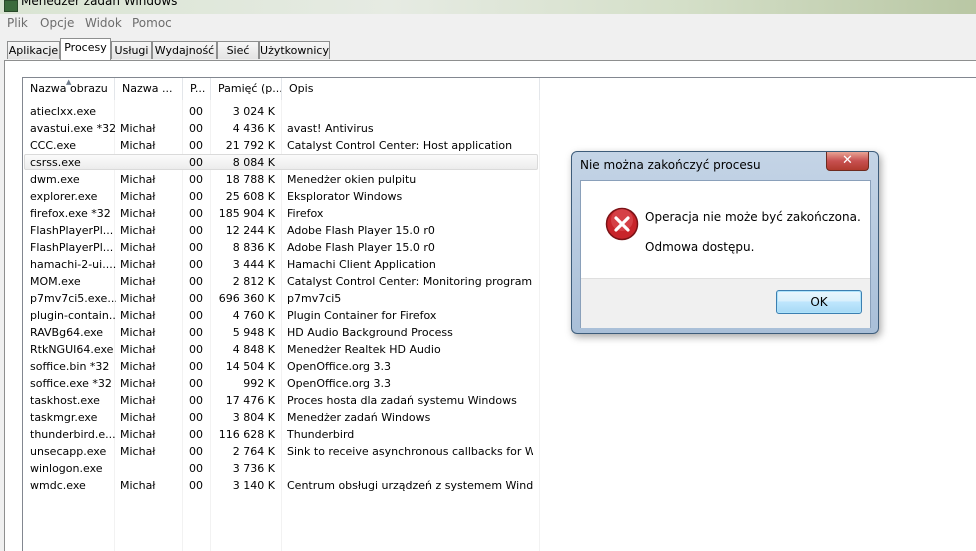 The width and height of the screenshot is (976, 551). I want to click on process-memory: 25 608 K, so click(250, 196).